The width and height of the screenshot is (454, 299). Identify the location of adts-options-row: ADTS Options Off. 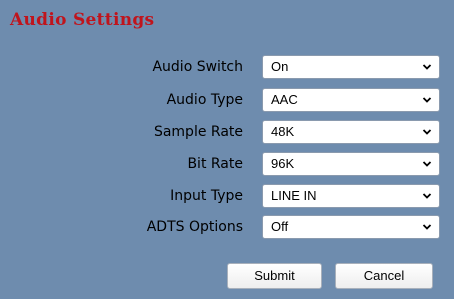
(227, 227).